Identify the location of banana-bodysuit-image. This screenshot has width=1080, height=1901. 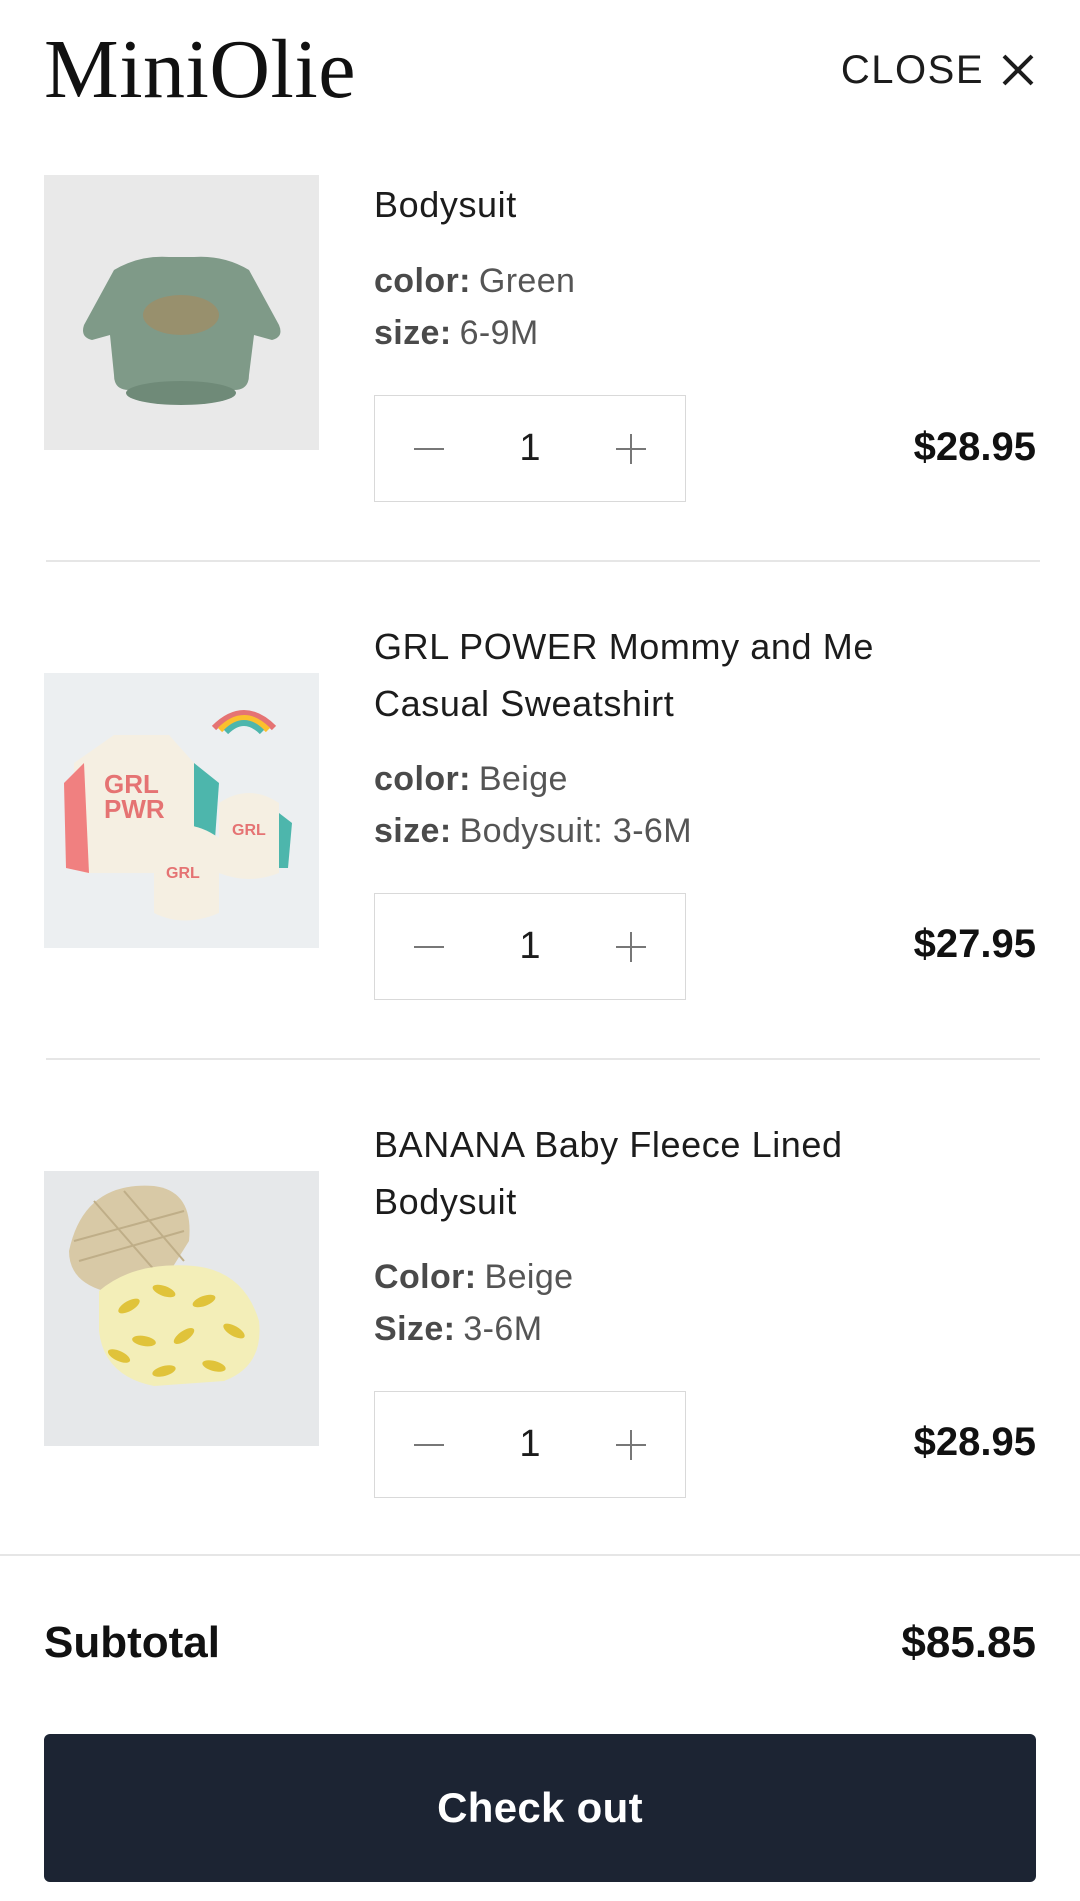
(181, 1308).